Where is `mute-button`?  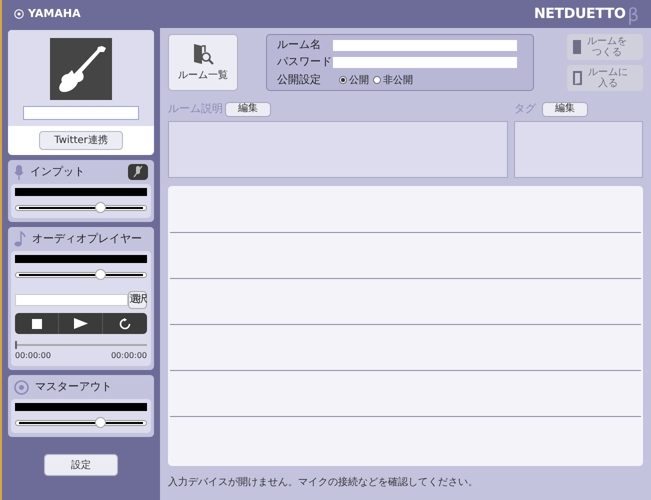
mute-button is located at coordinates (138, 172).